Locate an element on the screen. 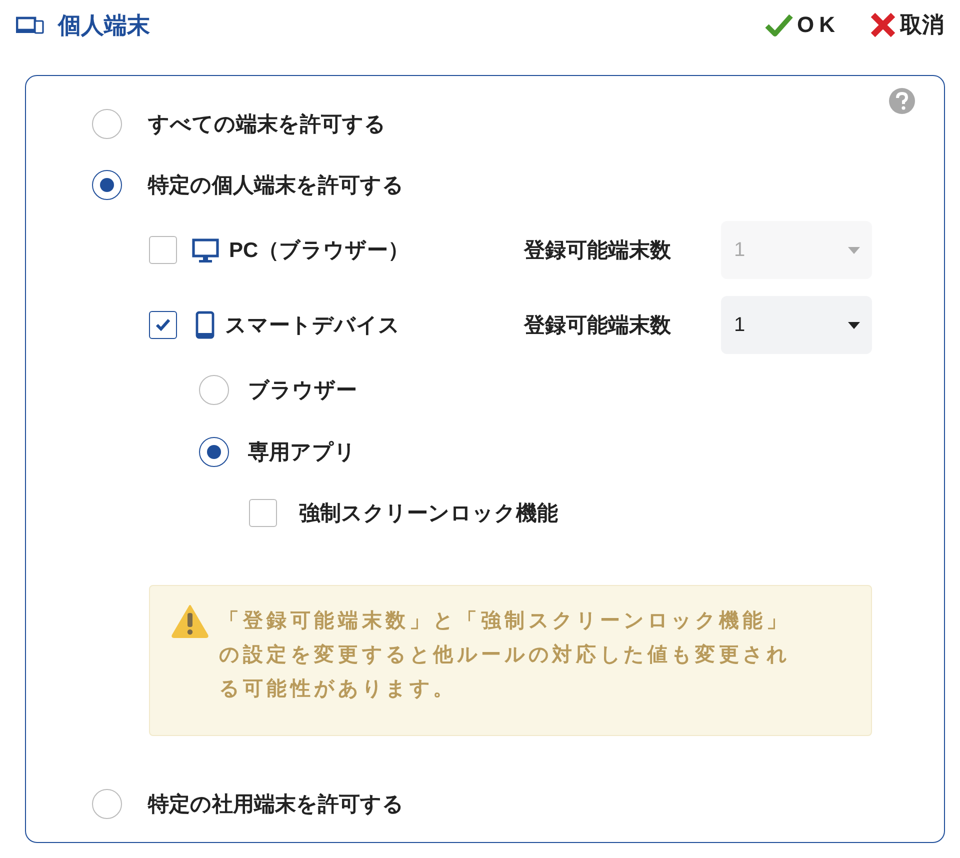 Image resolution: width=960 pixels, height=858 pixels. cancel-button: 取消 is located at coordinates (907, 25).